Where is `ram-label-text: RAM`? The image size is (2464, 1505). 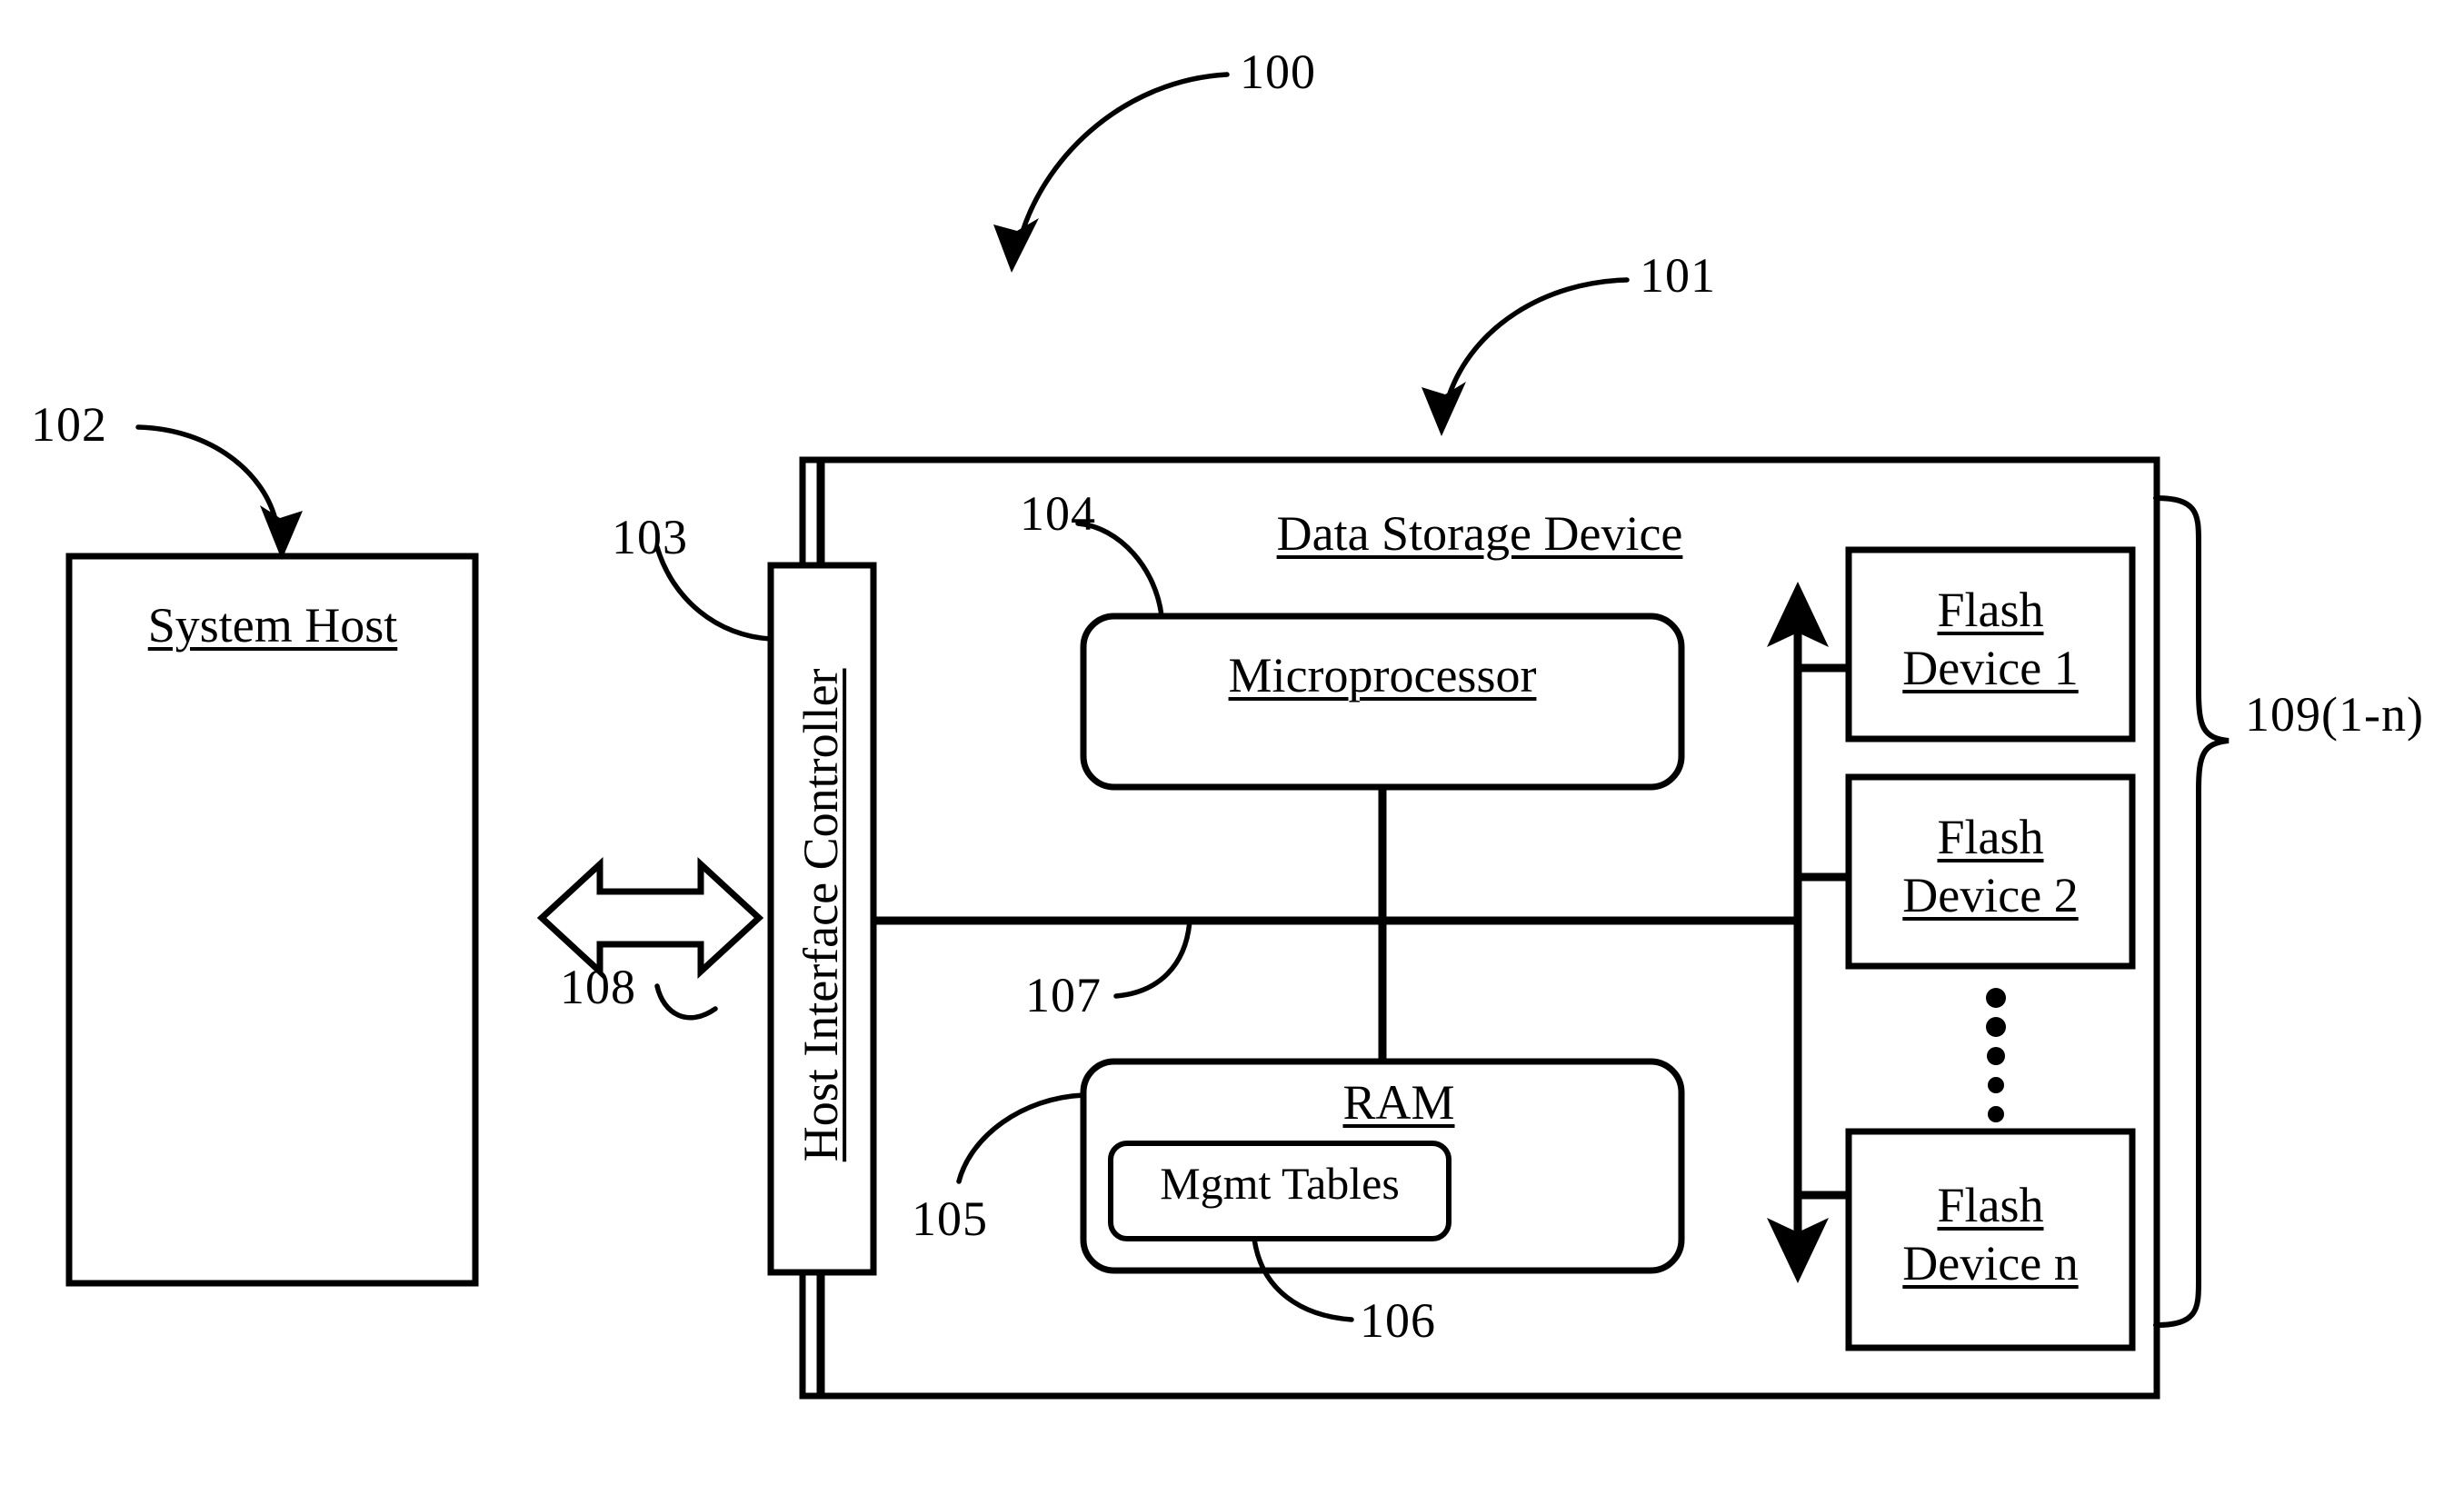
ram-label-text: RAM is located at coordinates (1398, 1102).